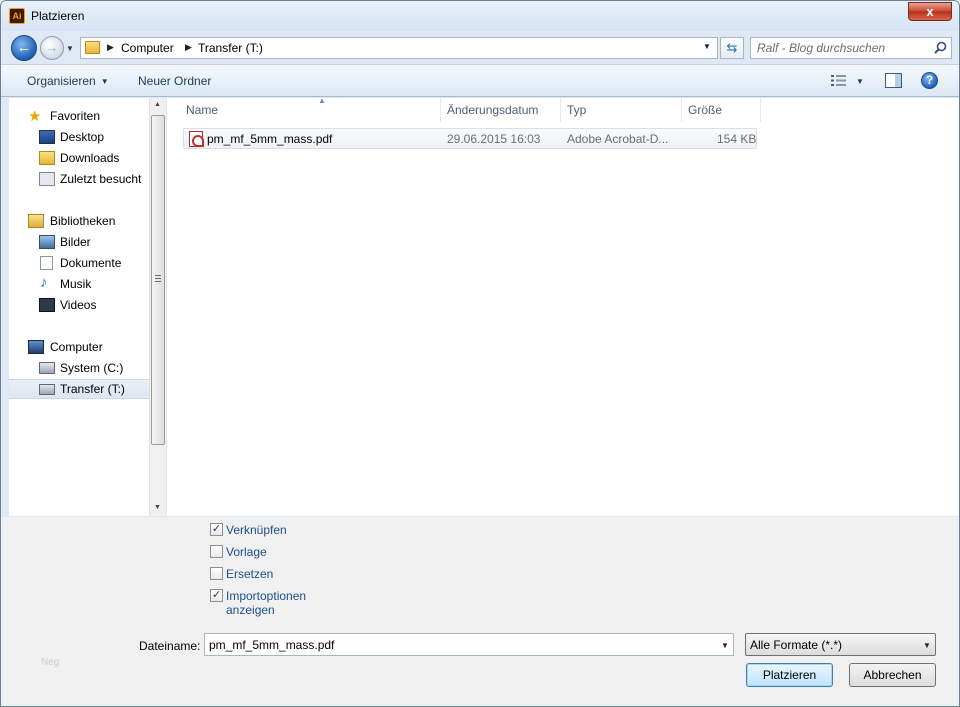 The width and height of the screenshot is (960, 707). What do you see at coordinates (79, 179) in the screenshot?
I see `sidebar-item-recent: Zuletzt besucht` at bounding box center [79, 179].